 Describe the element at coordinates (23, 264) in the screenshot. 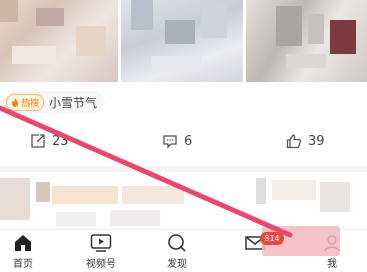

I see `nav-home-label: 首页` at that location.